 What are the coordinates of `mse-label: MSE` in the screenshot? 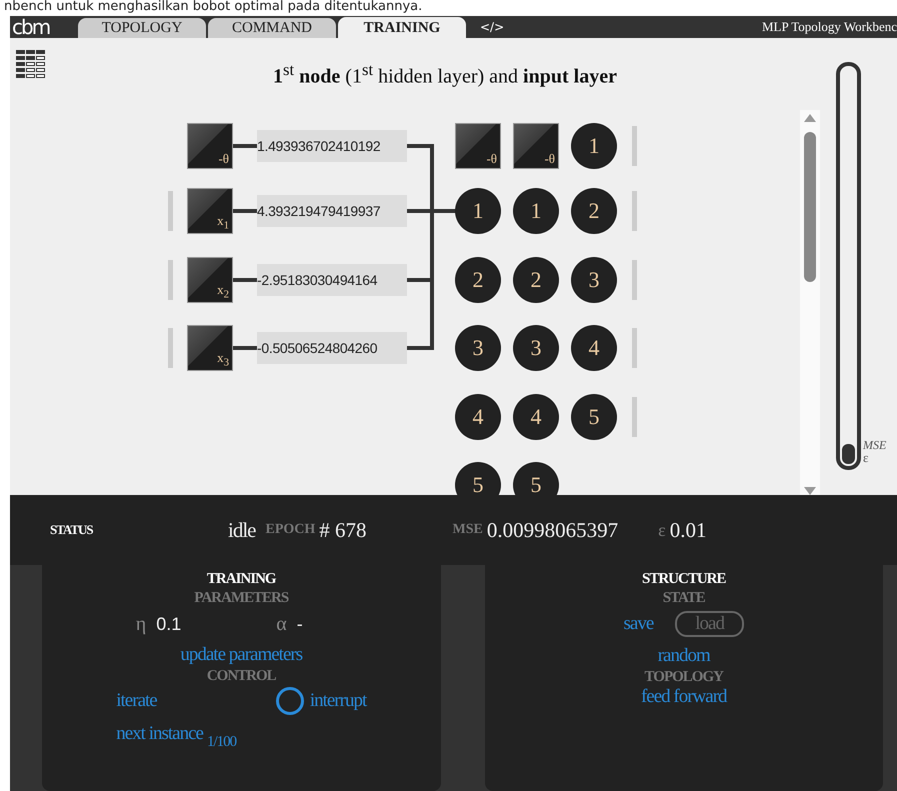 It's located at (467, 530).